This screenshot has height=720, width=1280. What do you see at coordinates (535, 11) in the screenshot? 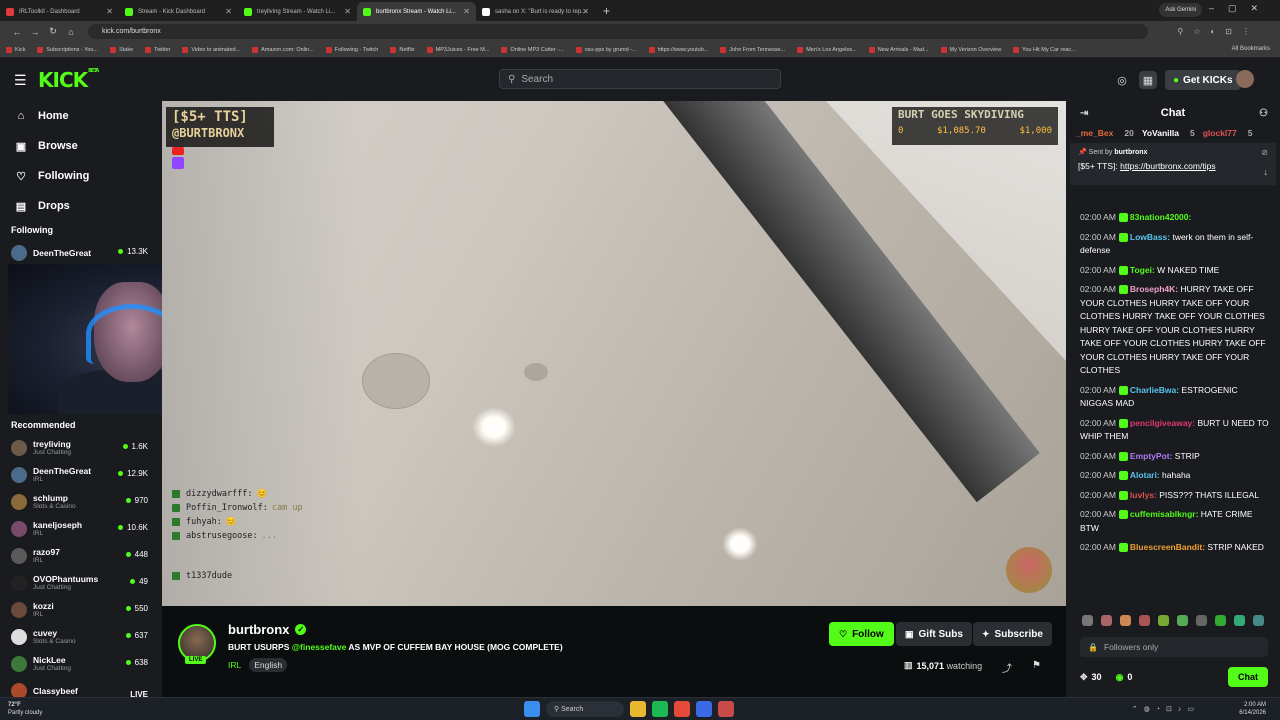
I see `browser-tab: sasha on X: "Burt is ready to rep... ✕` at bounding box center [535, 11].